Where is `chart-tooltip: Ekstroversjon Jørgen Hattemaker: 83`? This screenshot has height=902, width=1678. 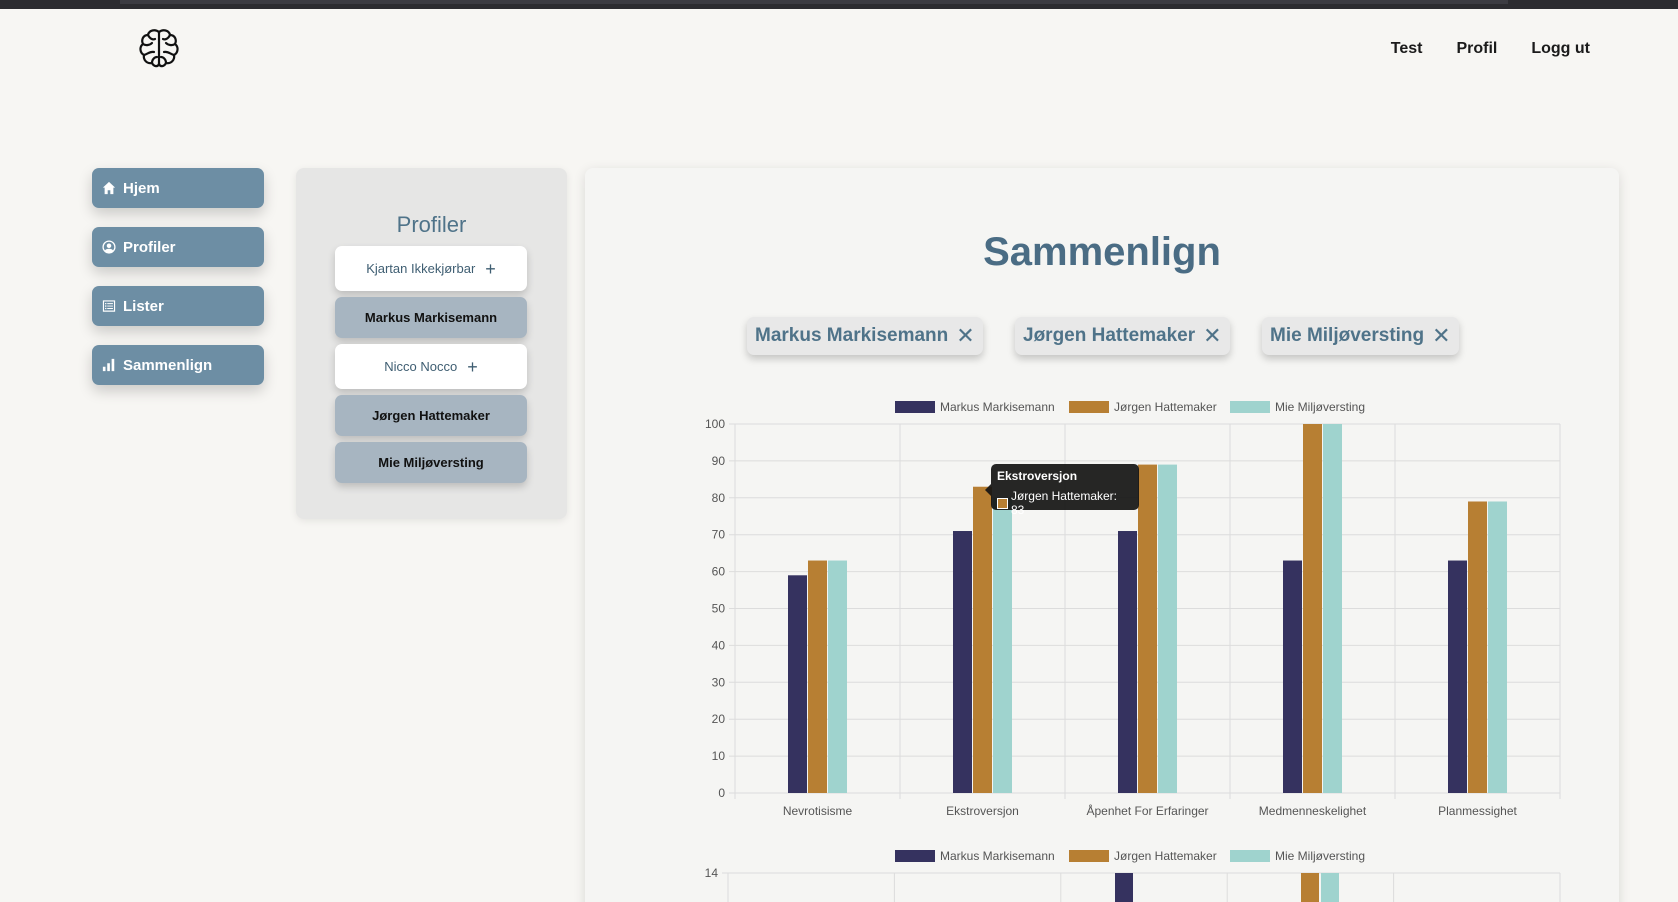 chart-tooltip: Ekstroversjon Jørgen Hattemaker: 83 is located at coordinates (1062, 490).